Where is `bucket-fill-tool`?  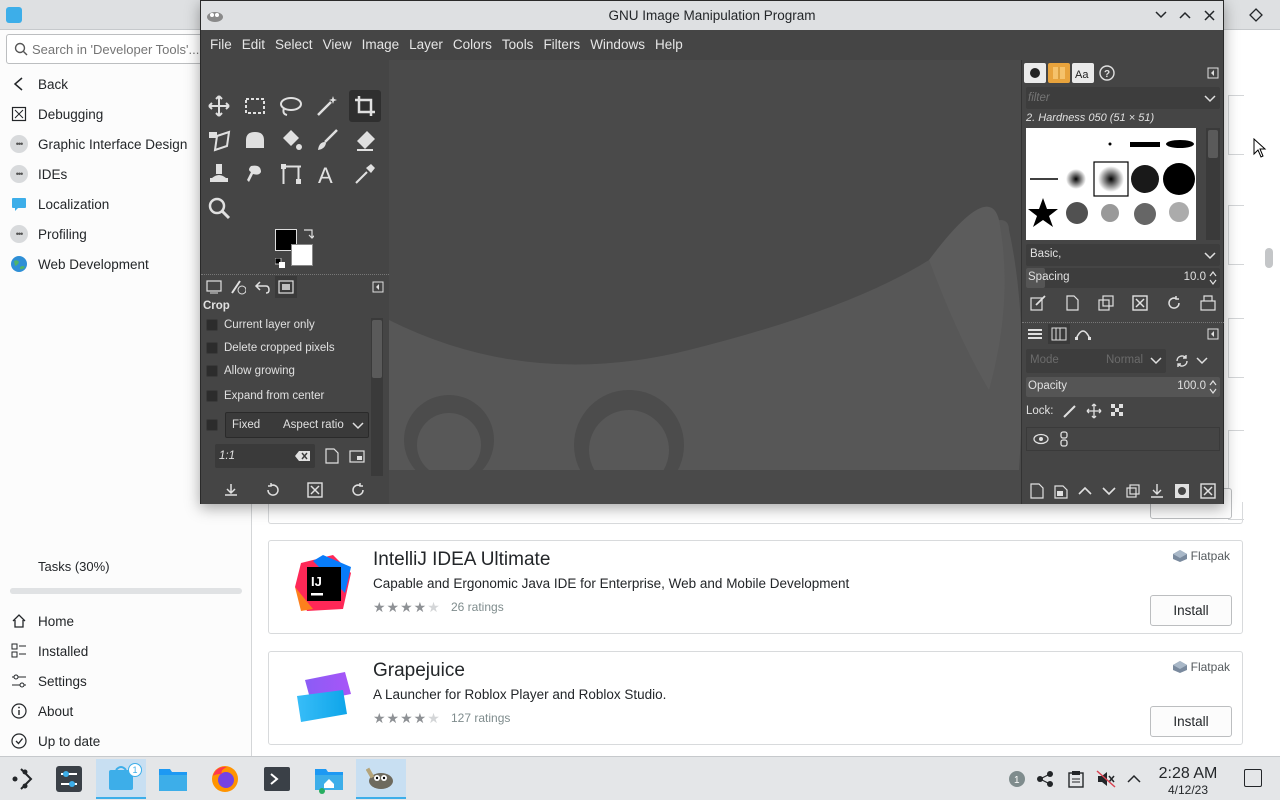 bucket-fill-tool is located at coordinates (291, 140).